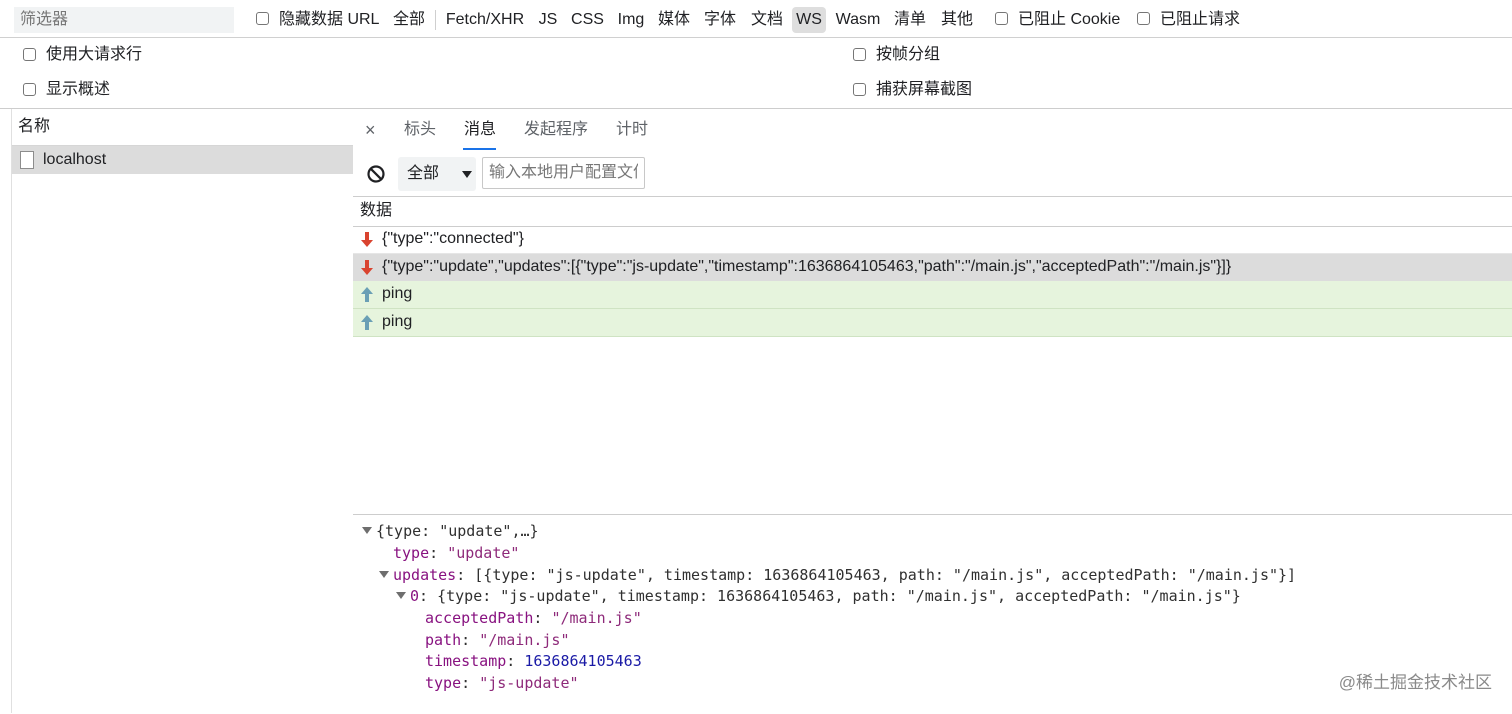 The height and width of the screenshot is (714, 1512). Describe the element at coordinates (182, 127) in the screenshot. I see `column-header-name: 名称` at that location.